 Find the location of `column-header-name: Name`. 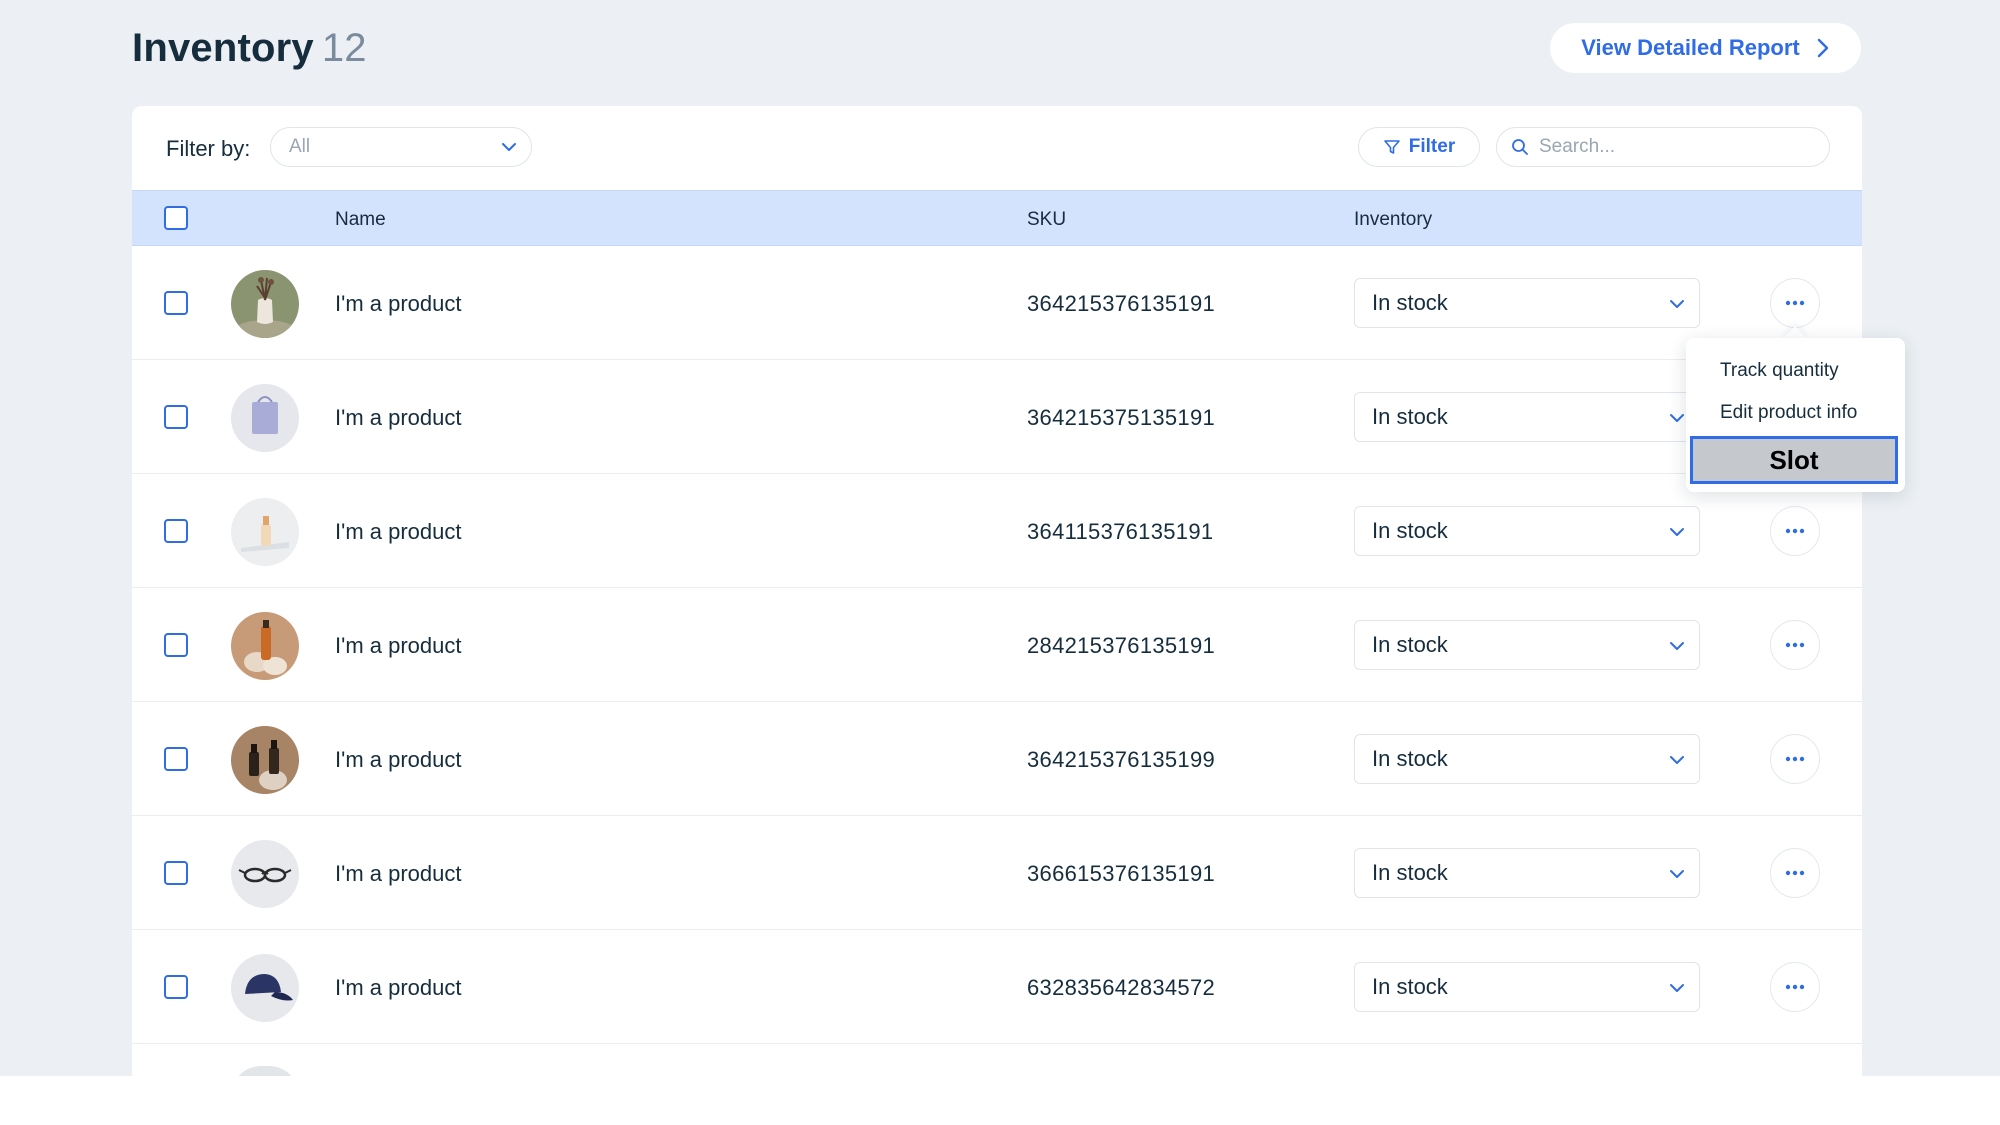

column-header-name: Name is located at coordinates (360, 219).